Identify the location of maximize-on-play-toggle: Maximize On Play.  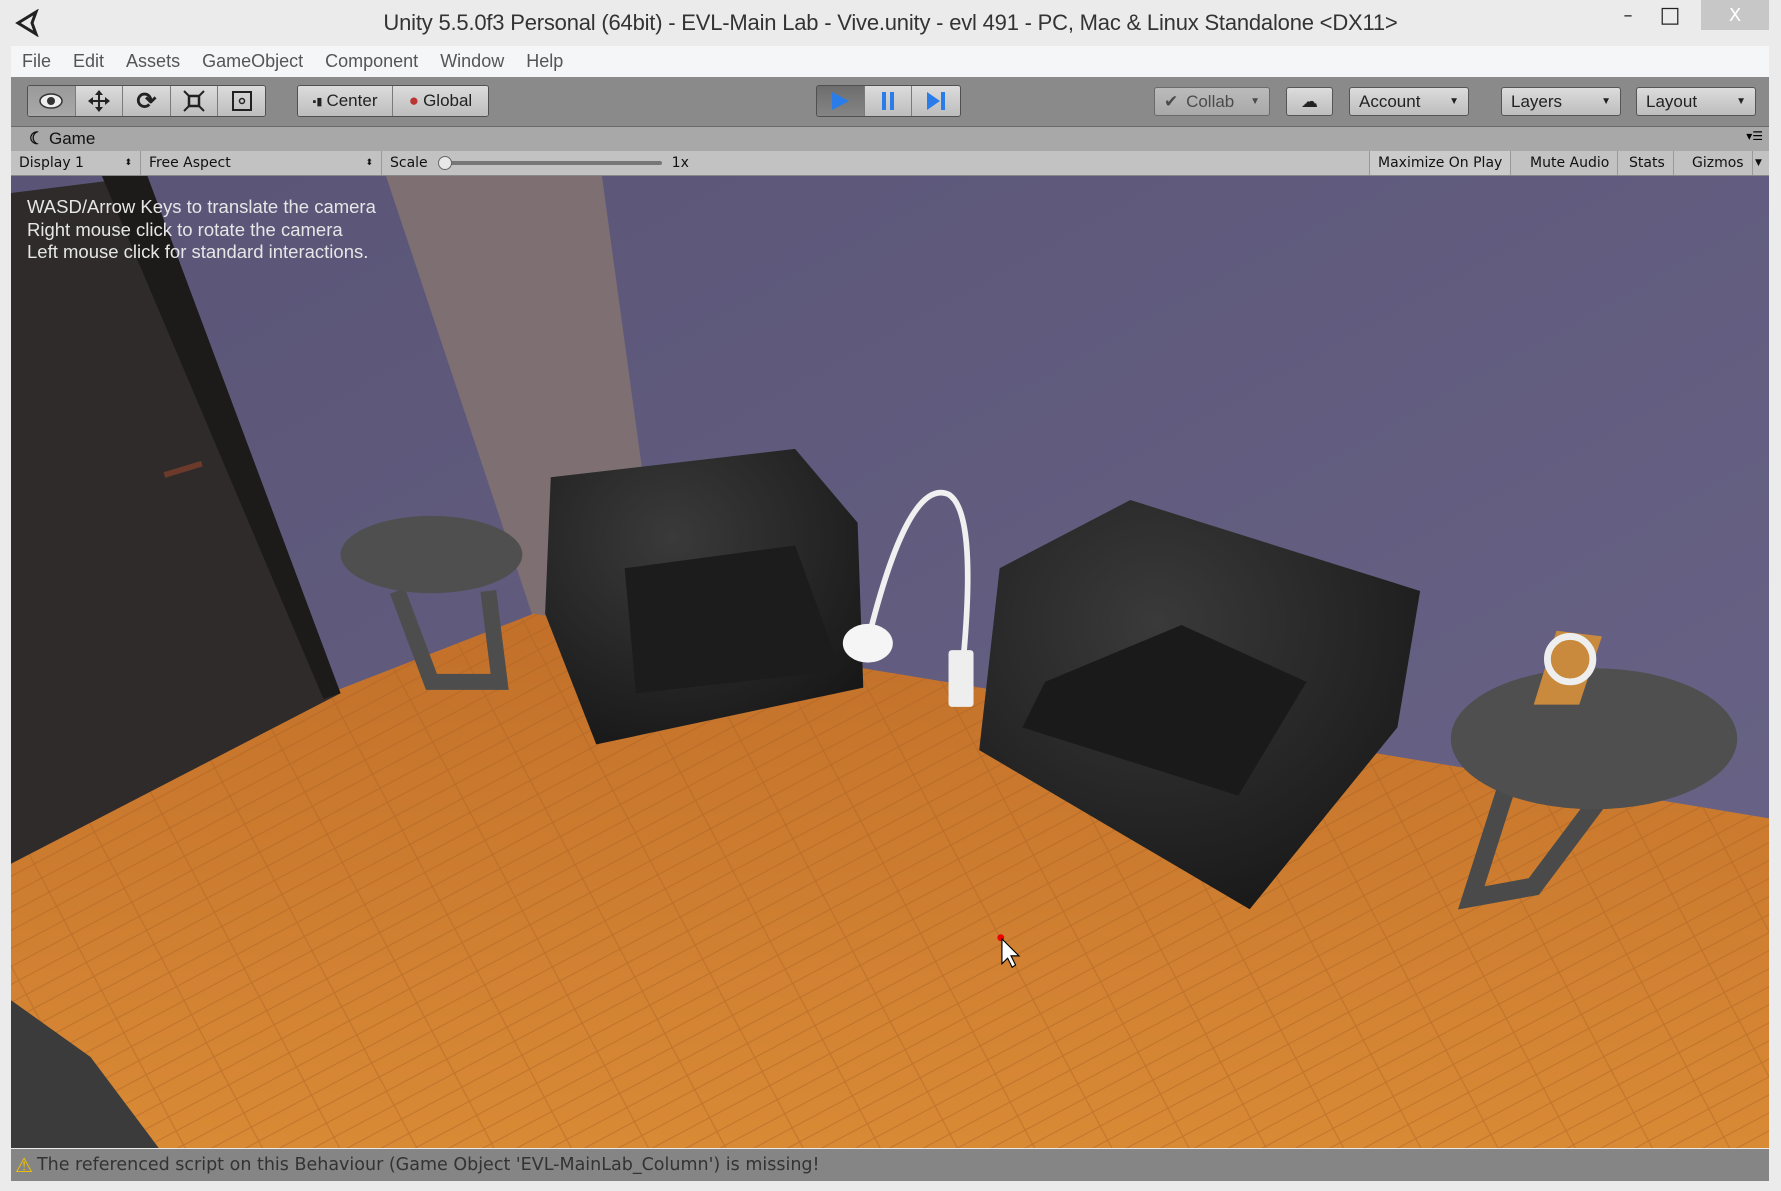
(1440, 163).